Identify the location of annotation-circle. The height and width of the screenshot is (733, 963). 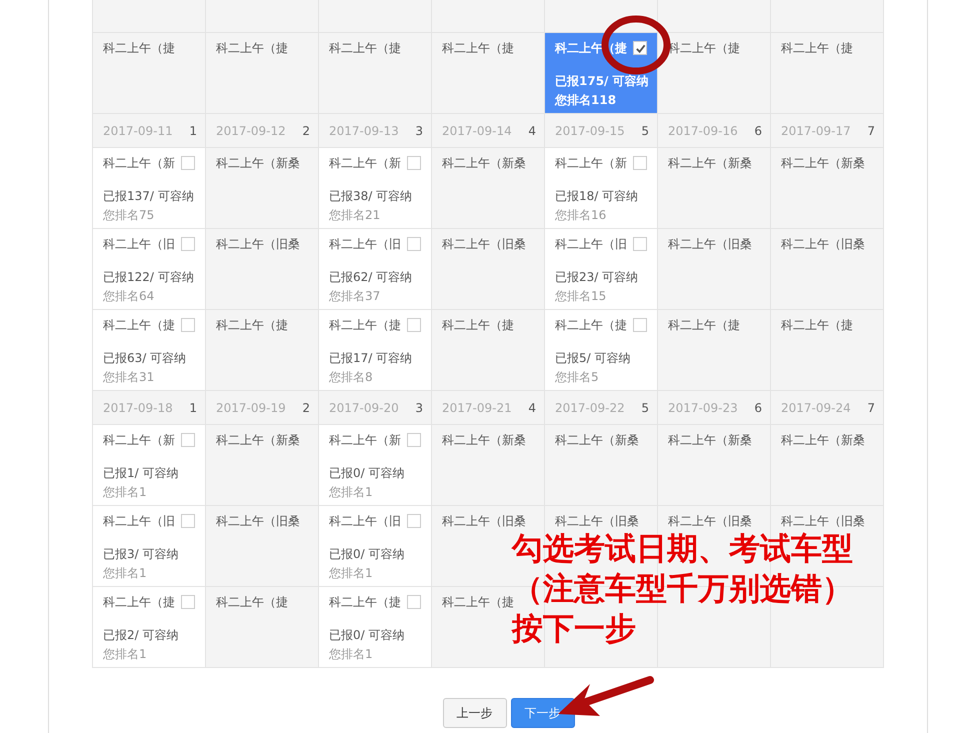
(636, 45).